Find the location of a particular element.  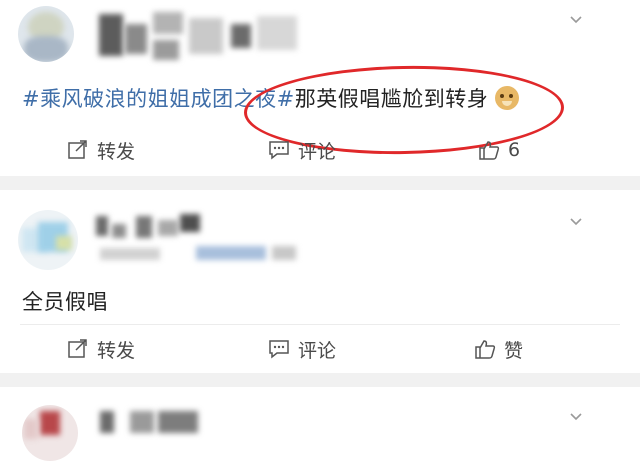

post-actions: 转发 评论 6 is located at coordinates (320, 150).